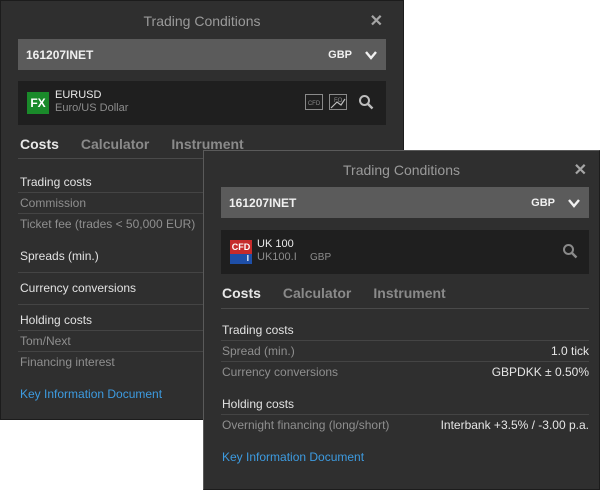  What do you see at coordinates (108, 224) in the screenshot?
I see `ticket-fee-label: Ticket fee (trades < 50,000 EUR)` at bounding box center [108, 224].